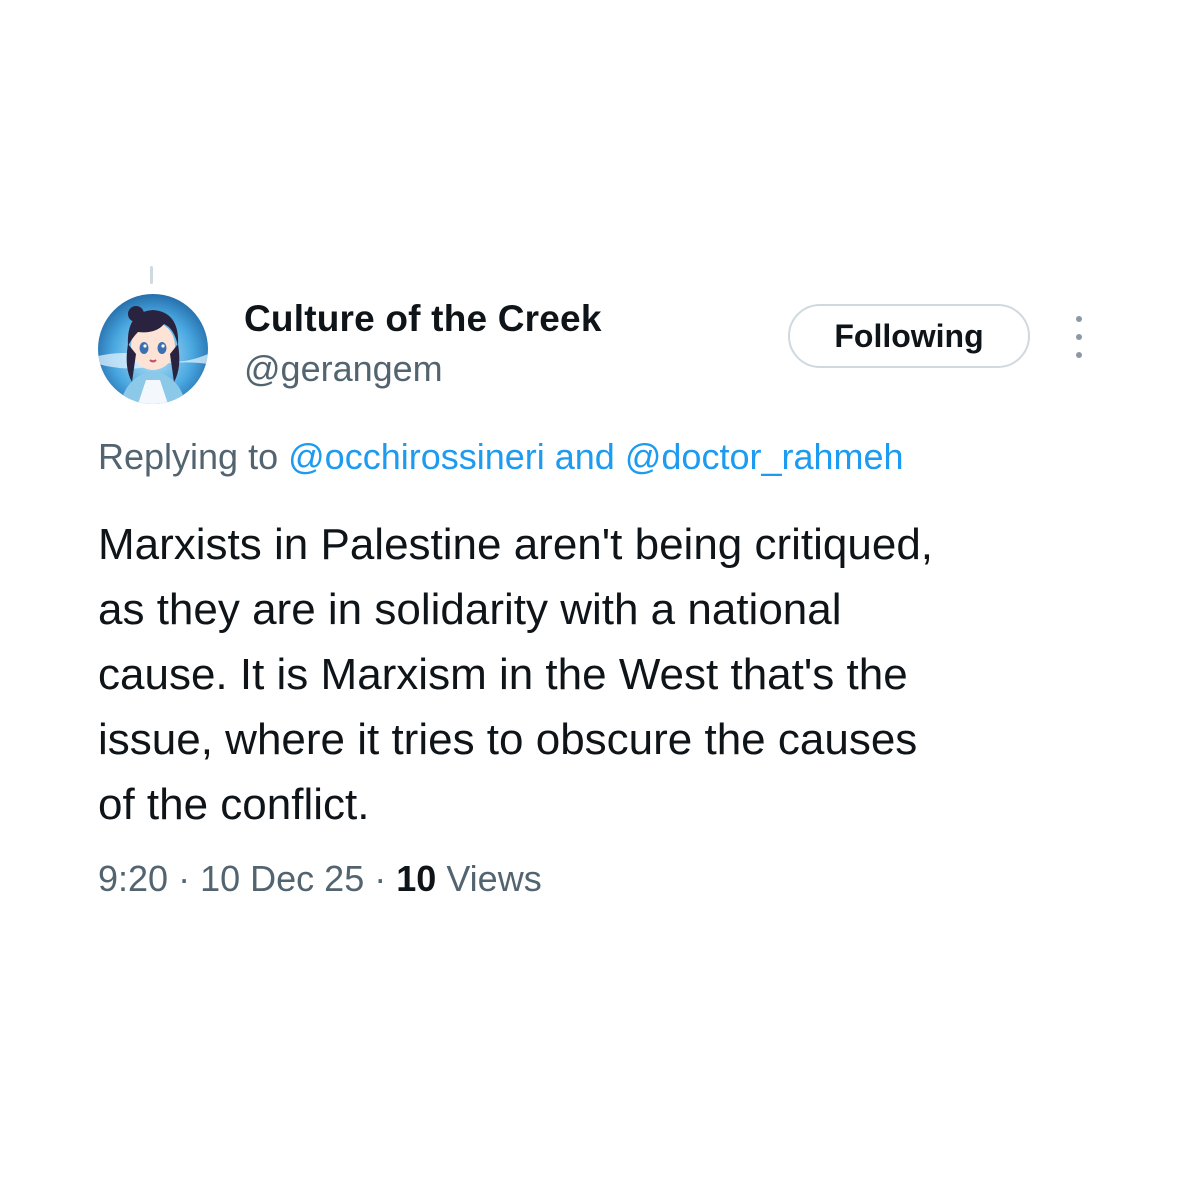 Image resolution: width=1200 pixels, height=1196 pixels. I want to click on reply-prefix: Replying to, so click(188, 456).